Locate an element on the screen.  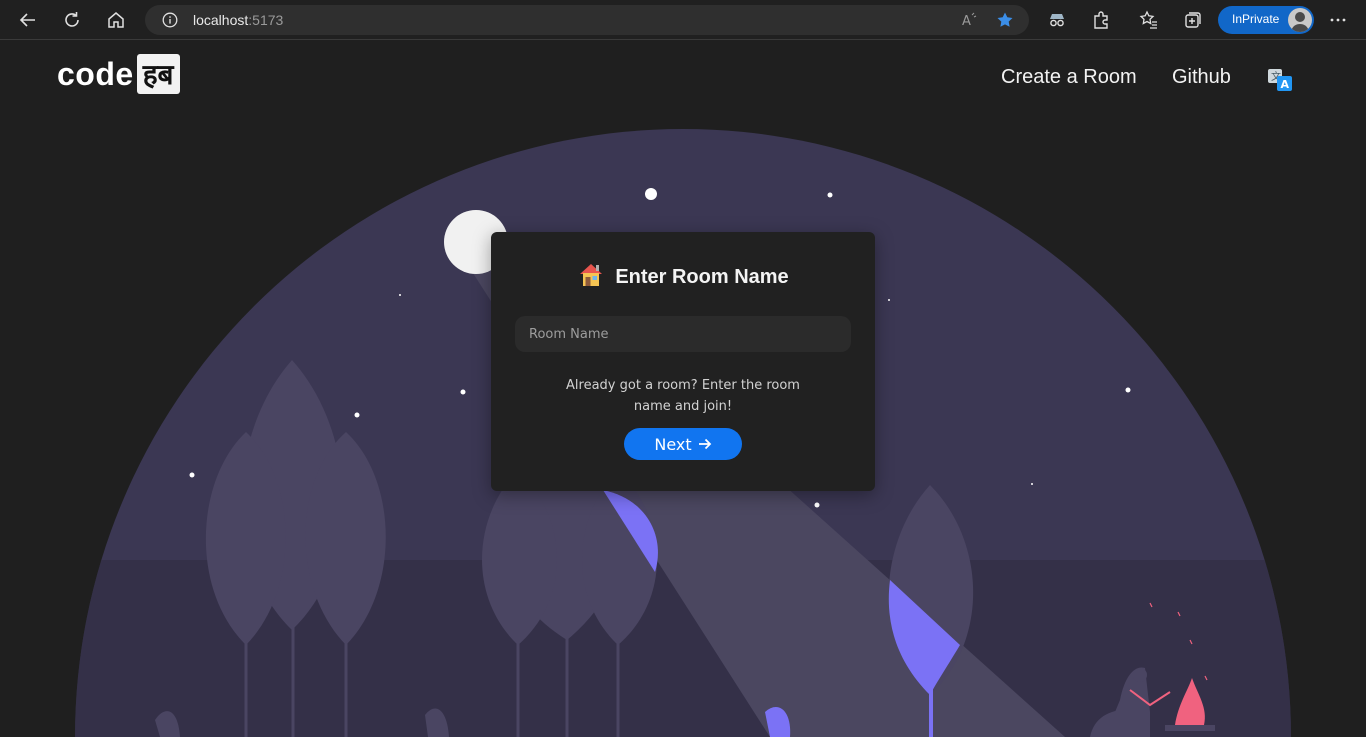
room-name-input is located at coordinates (683, 334).